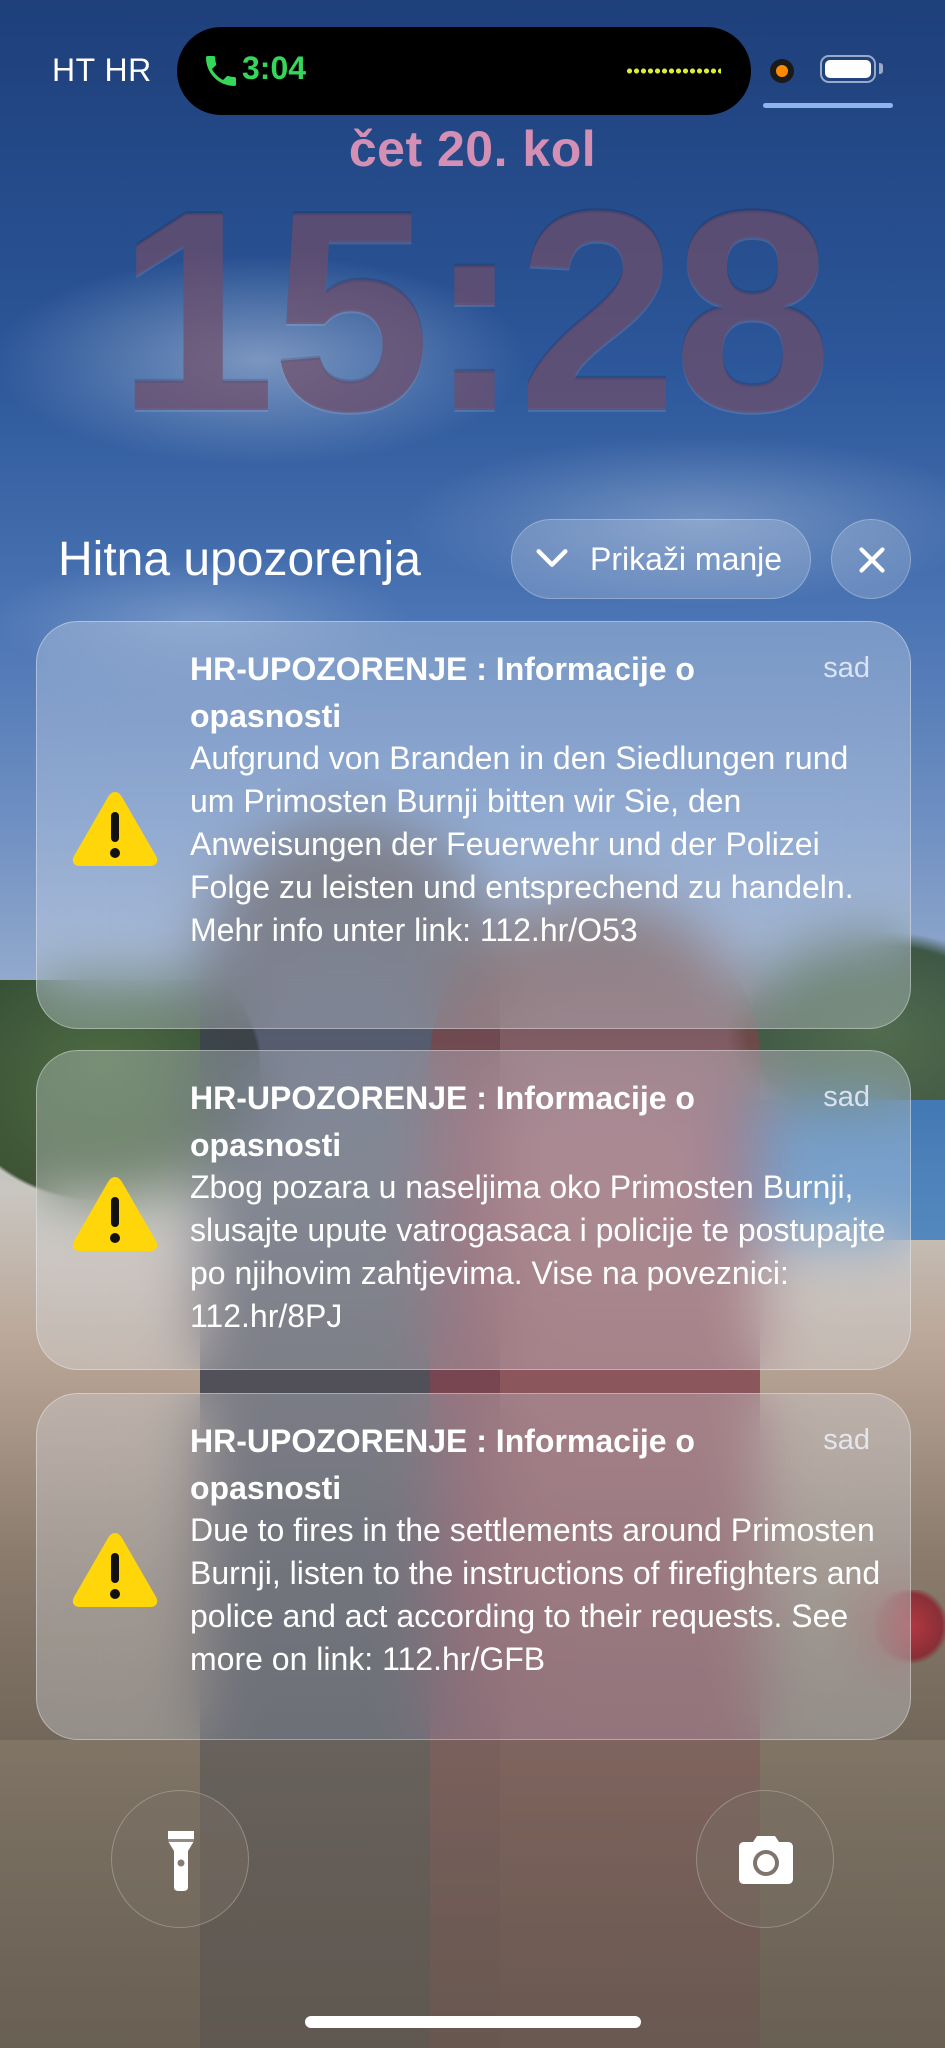 The width and height of the screenshot is (945, 2048). I want to click on dynamic-island-call: 3:04, so click(464, 71).